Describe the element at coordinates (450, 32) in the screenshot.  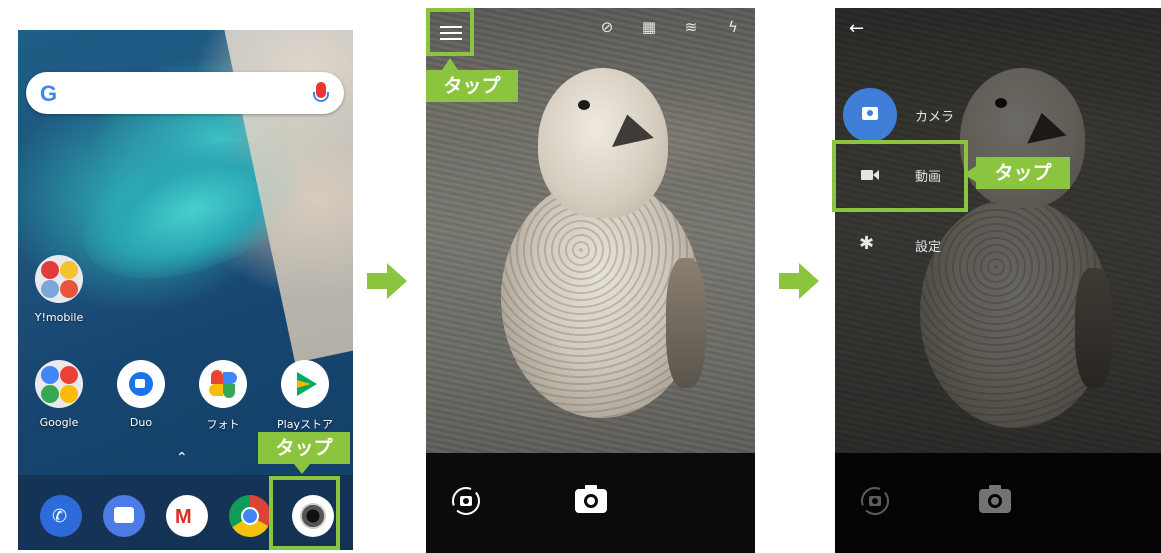
I see `tap-highlight-menu` at that location.